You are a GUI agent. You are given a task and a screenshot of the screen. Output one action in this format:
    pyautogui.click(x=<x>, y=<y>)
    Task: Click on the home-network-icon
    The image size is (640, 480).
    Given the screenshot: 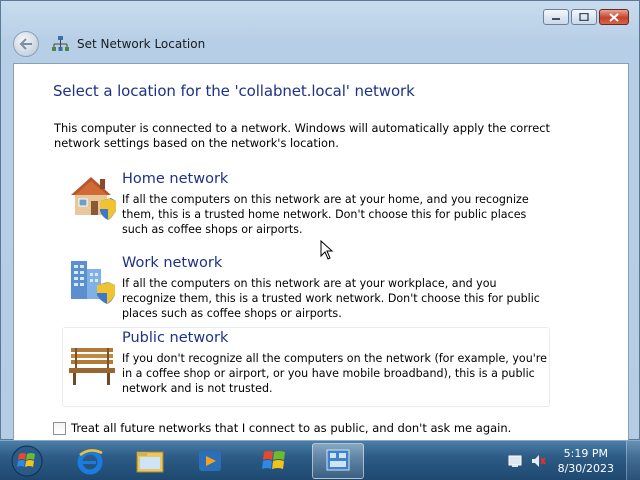 What is the action you would take?
    pyautogui.click(x=93, y=198)
    